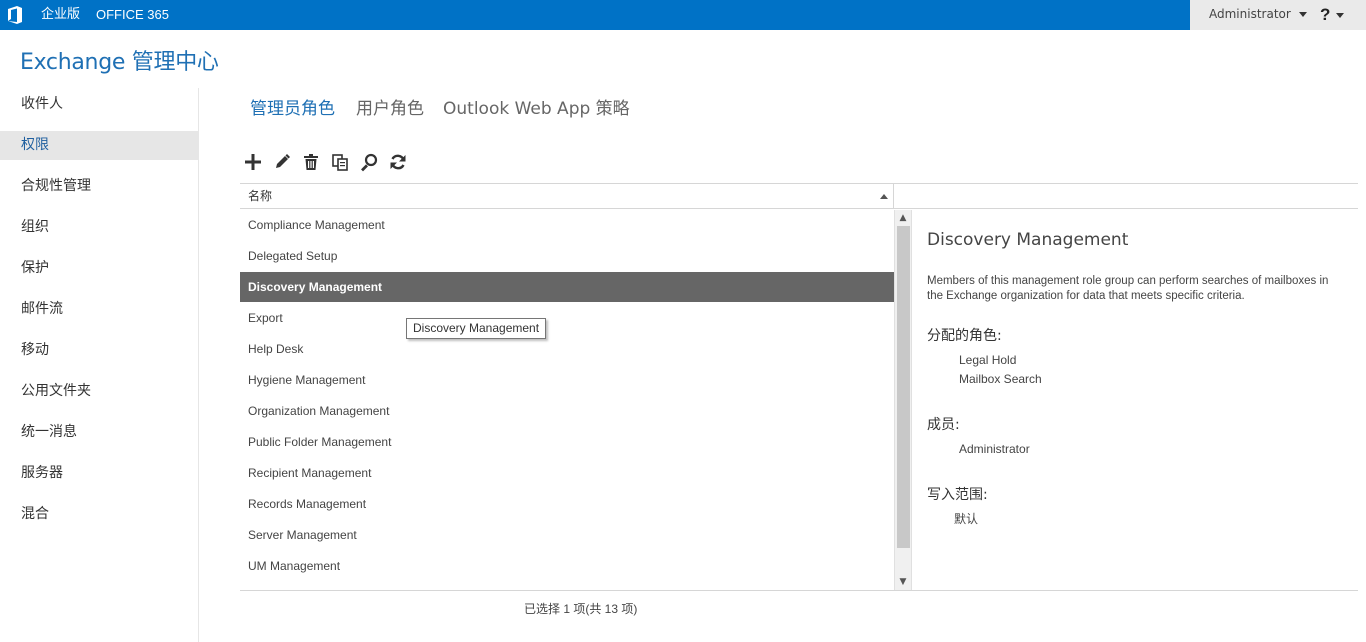 This screenshot has height=642, width=1366. What do you see at coordinates (99, 268) in the screenshot?
I see `sidebar-item-protection: 保护` at bounding box center [99, 268].